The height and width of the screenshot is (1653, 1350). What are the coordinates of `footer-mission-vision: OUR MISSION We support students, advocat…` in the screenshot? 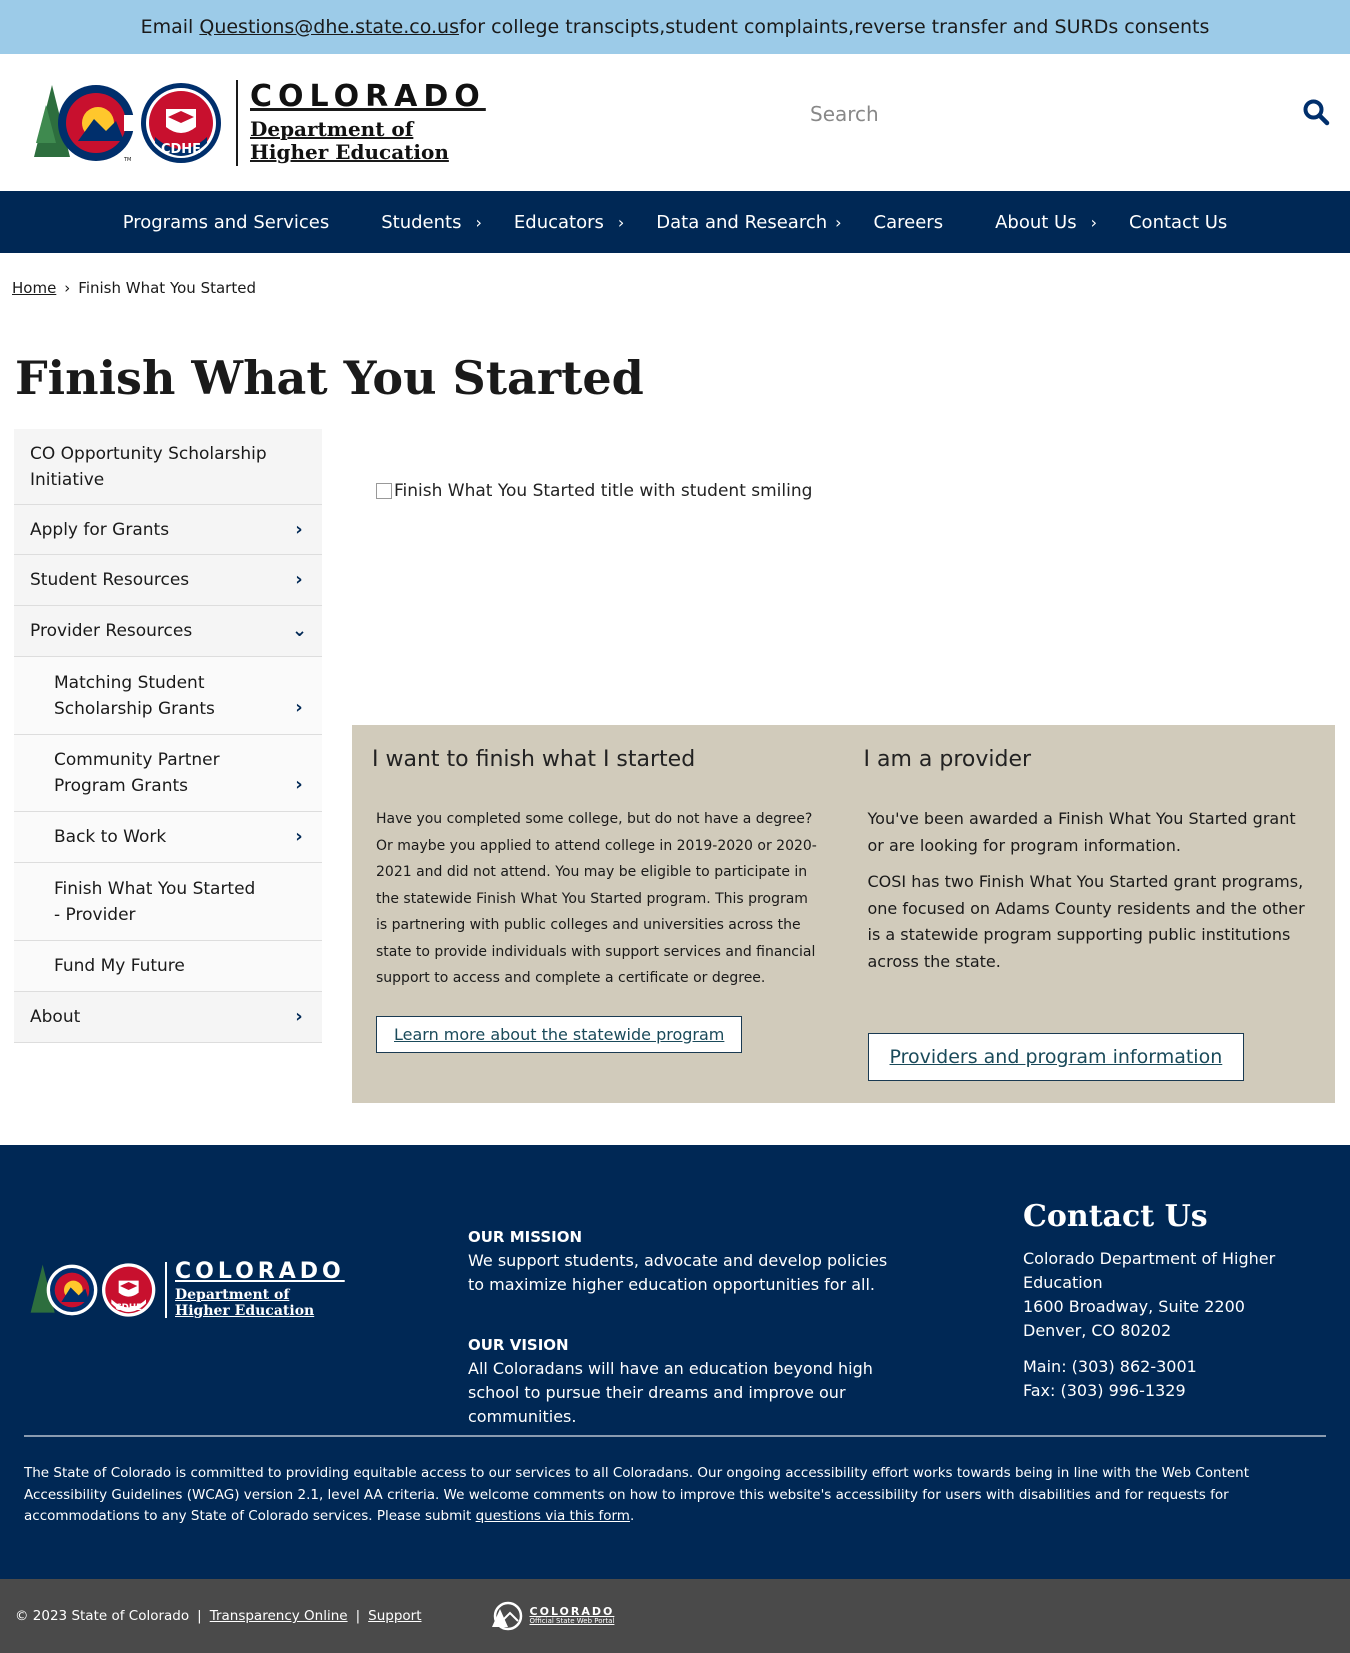 It's located at (683, 1327).